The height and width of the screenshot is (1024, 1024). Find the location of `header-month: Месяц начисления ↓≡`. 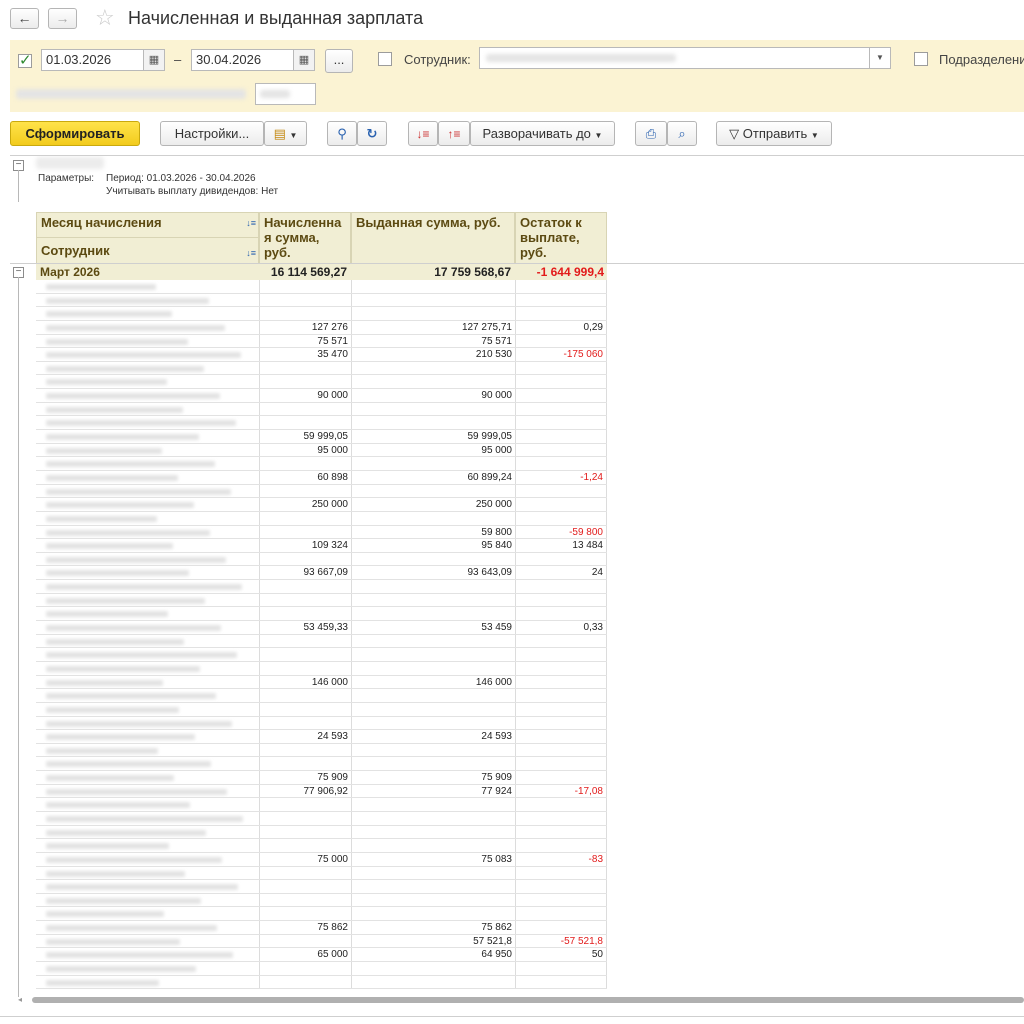

header-month: Месяц начисления ↓≡ is located at coordinates (147, 225).